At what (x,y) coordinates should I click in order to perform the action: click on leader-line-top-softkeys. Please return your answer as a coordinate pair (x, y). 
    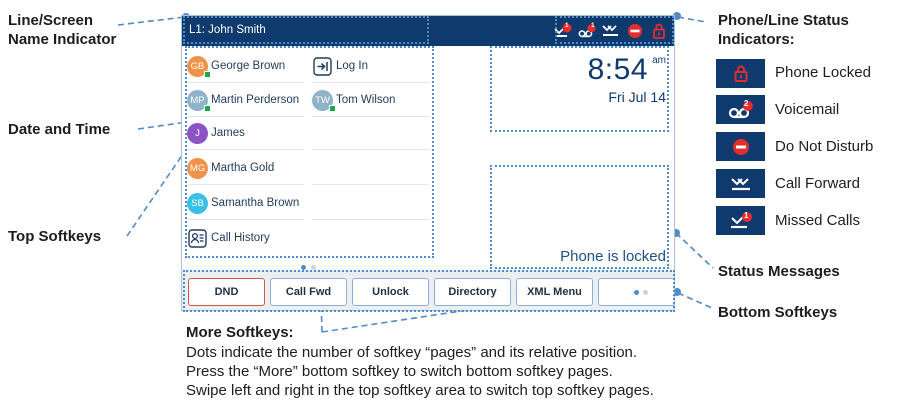
    Looking at the image, I should click on (156, 193).